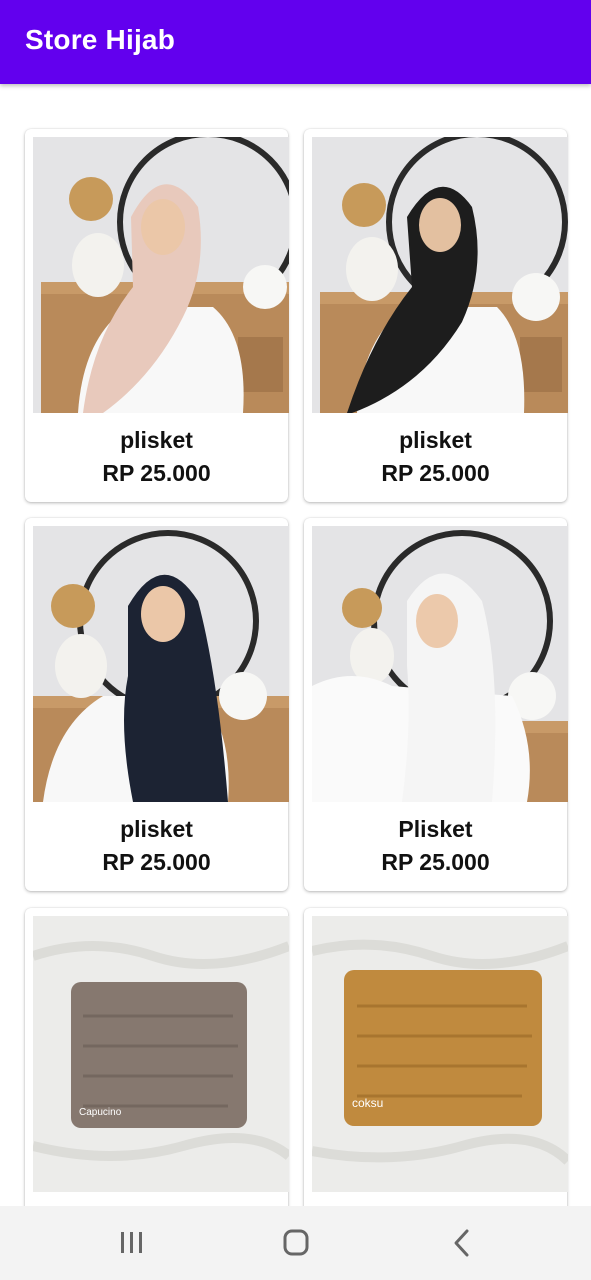 Image resolution: width=591 pixels, height=1280 pixels. I want to click on product-card: Plisket RP 25.000, so click(436, 704).